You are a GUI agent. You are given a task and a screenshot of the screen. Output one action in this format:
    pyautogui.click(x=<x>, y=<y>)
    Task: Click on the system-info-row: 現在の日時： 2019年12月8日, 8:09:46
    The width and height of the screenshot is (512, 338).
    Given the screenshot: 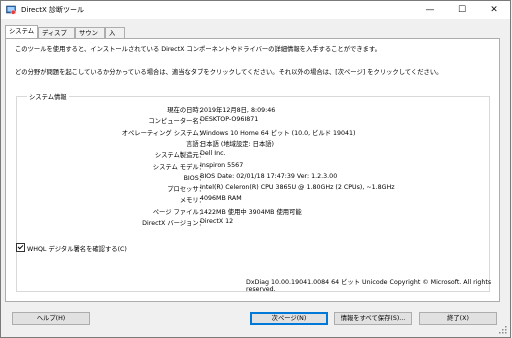 What is the action you would take?
    pyautogui.click(x=252, y=109)
    